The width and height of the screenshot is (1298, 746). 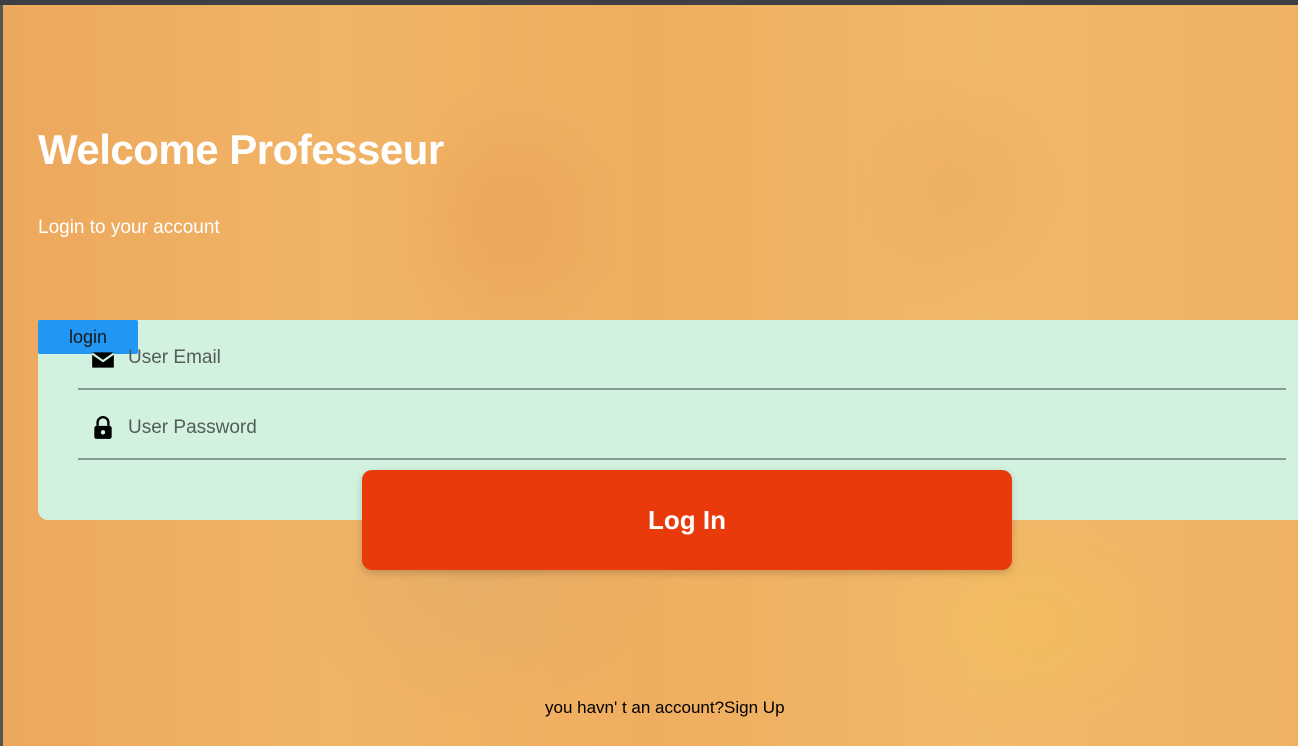 I want to click on mail-icon, so click(x=103, y=360).